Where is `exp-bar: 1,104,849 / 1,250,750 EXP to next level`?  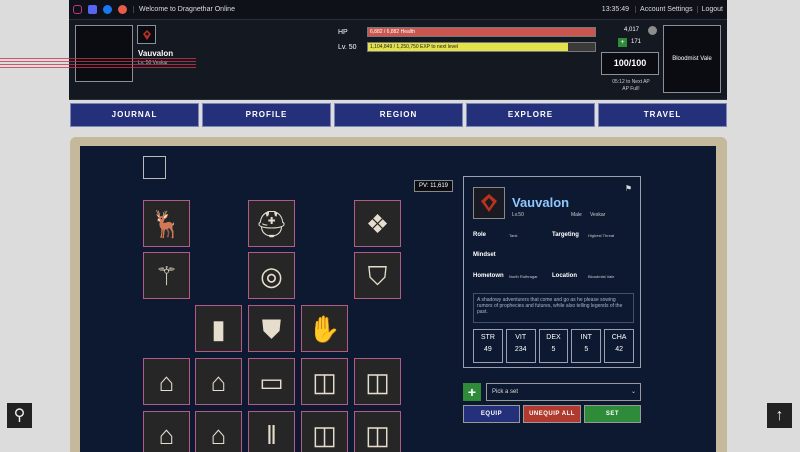 exp-bar: 1,104,849 / 1,250,750 EXP to next level is located at coordinates (481, 47).